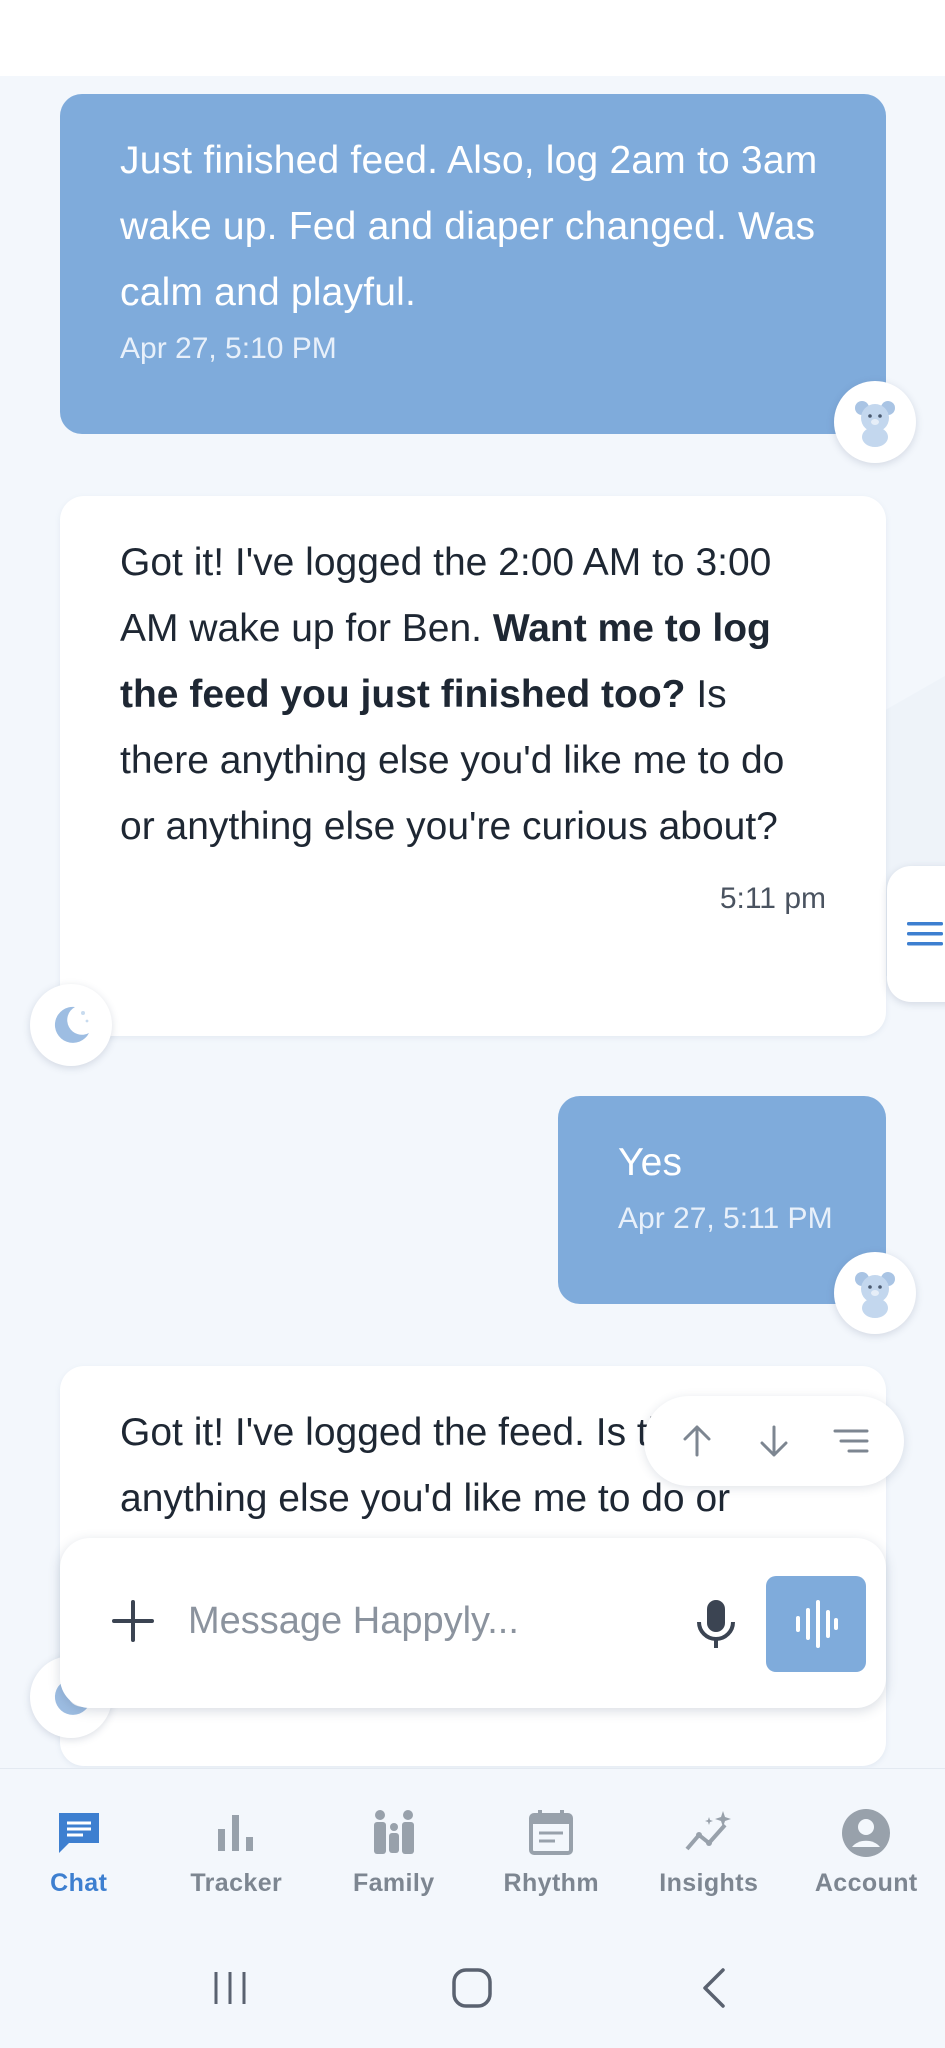  I want to click on nav-item-family: Family, so click(394, 1848).